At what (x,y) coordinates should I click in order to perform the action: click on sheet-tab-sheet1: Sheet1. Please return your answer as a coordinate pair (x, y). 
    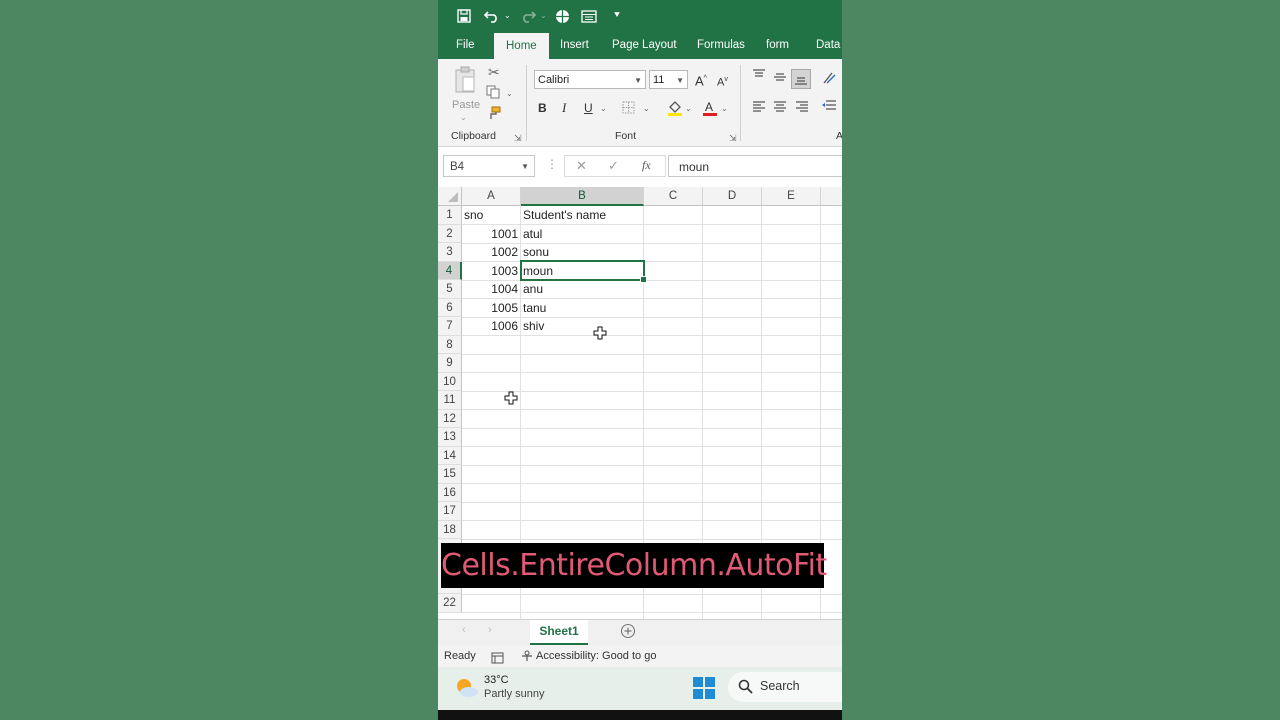
    Looking at the image, I should click on (559, 632).